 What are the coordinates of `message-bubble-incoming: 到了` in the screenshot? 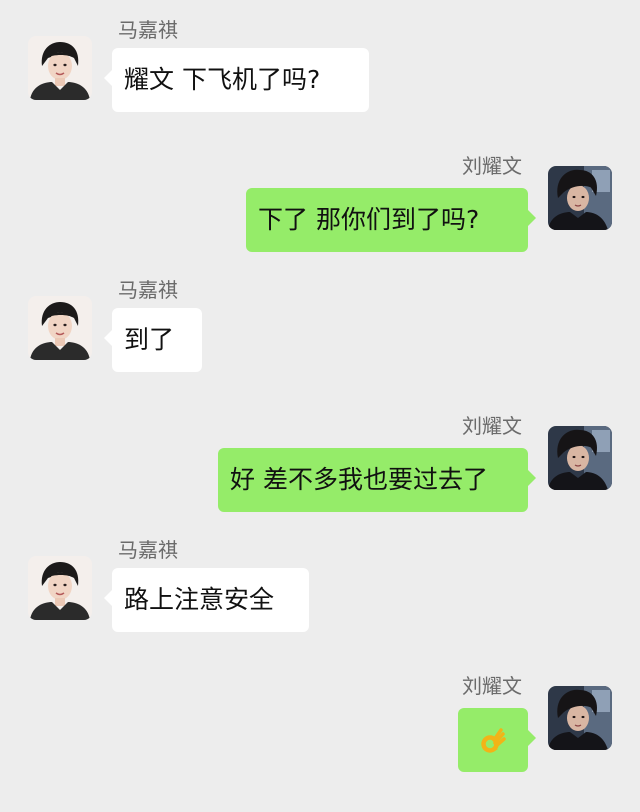 It's located at (153, 340).